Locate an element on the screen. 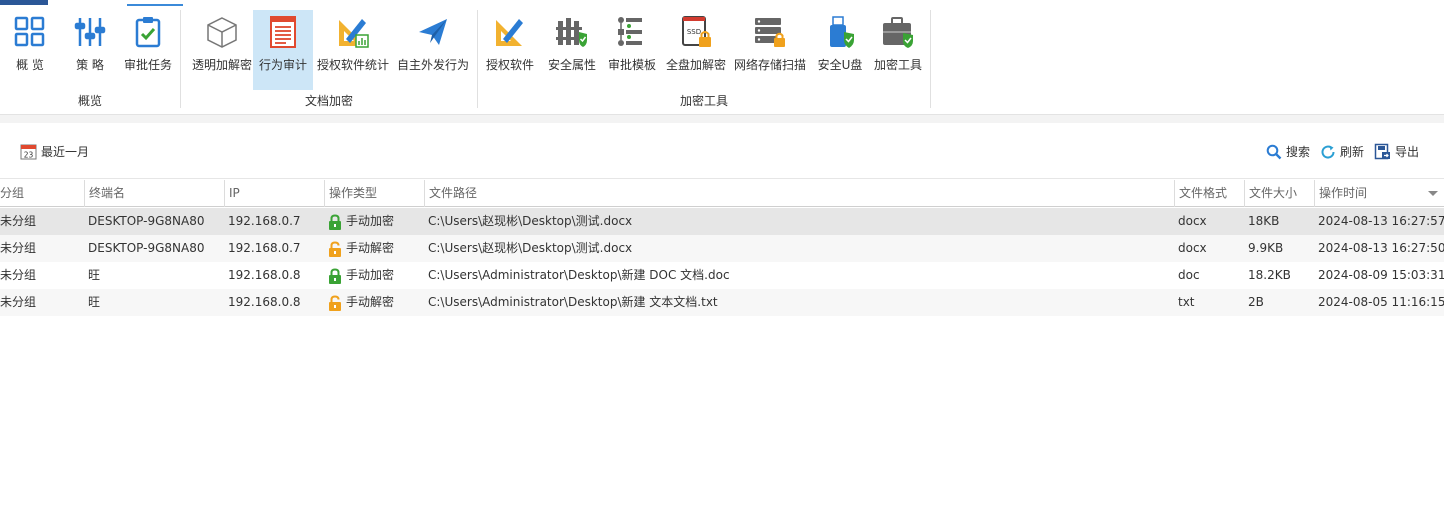 The height and width of the screenshot is (520, 1444). approval-tasks-button: 审批任务 is located at coordinates (148, 50).